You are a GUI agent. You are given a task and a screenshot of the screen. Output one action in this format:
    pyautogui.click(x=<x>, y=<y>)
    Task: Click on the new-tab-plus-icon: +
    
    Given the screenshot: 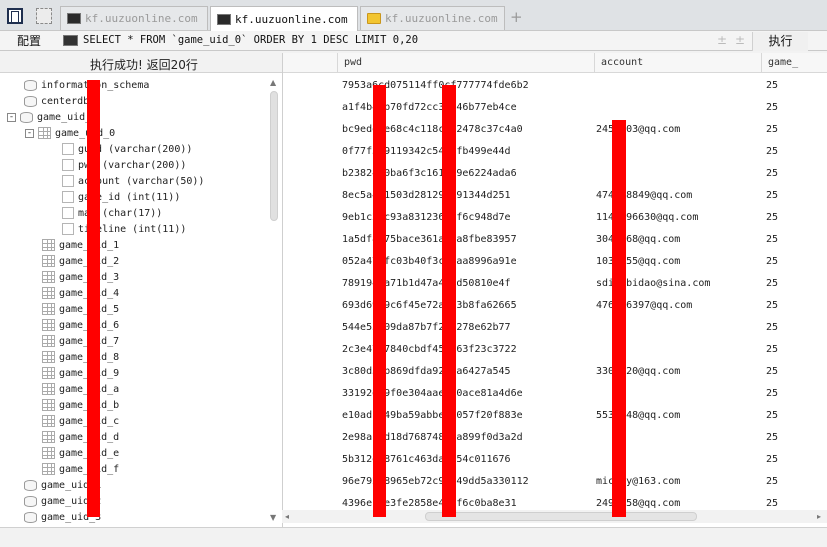 What is the action you would take?
    pyautogui.click(x=516, y=17)
    